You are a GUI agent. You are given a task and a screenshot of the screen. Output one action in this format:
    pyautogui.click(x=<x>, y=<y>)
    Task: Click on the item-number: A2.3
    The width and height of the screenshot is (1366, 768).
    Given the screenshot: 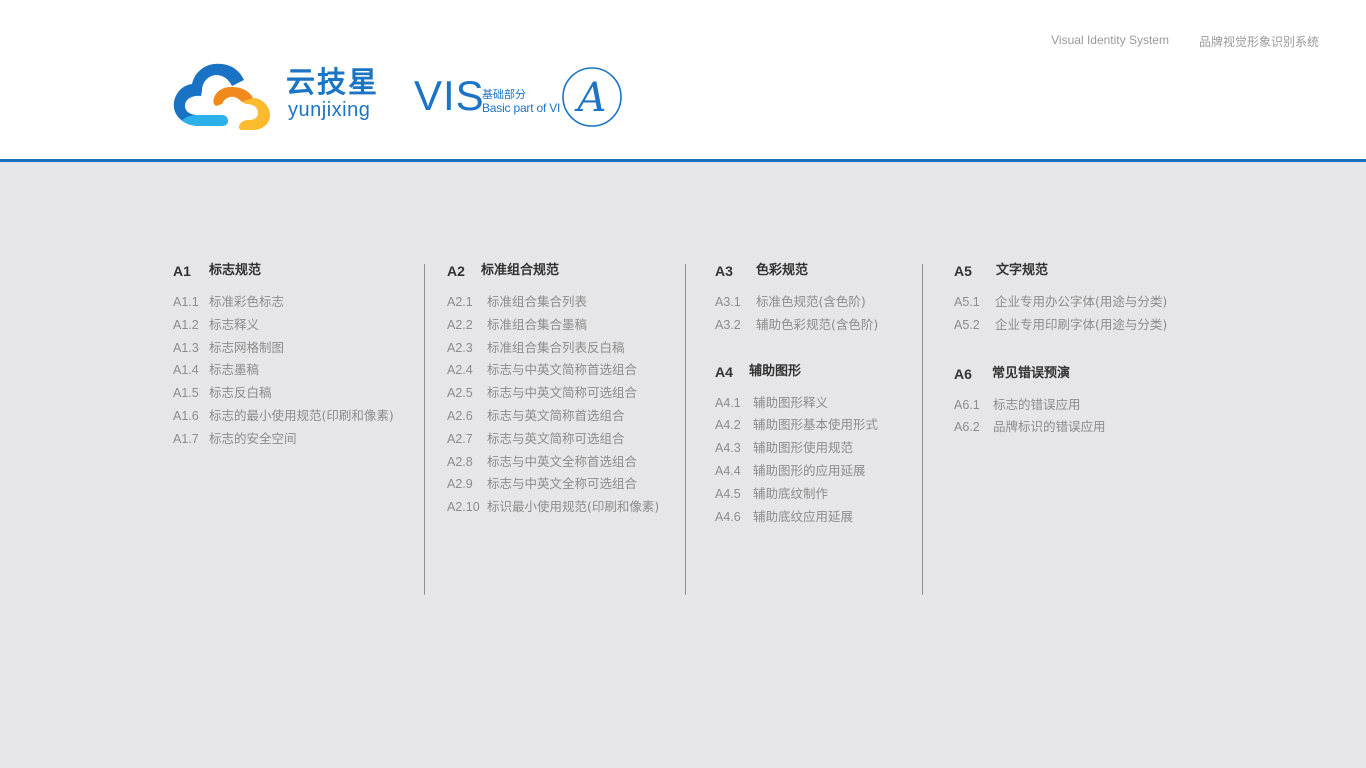 What is the action you would take?
    pyautogui.click(x=460, y=347)
    